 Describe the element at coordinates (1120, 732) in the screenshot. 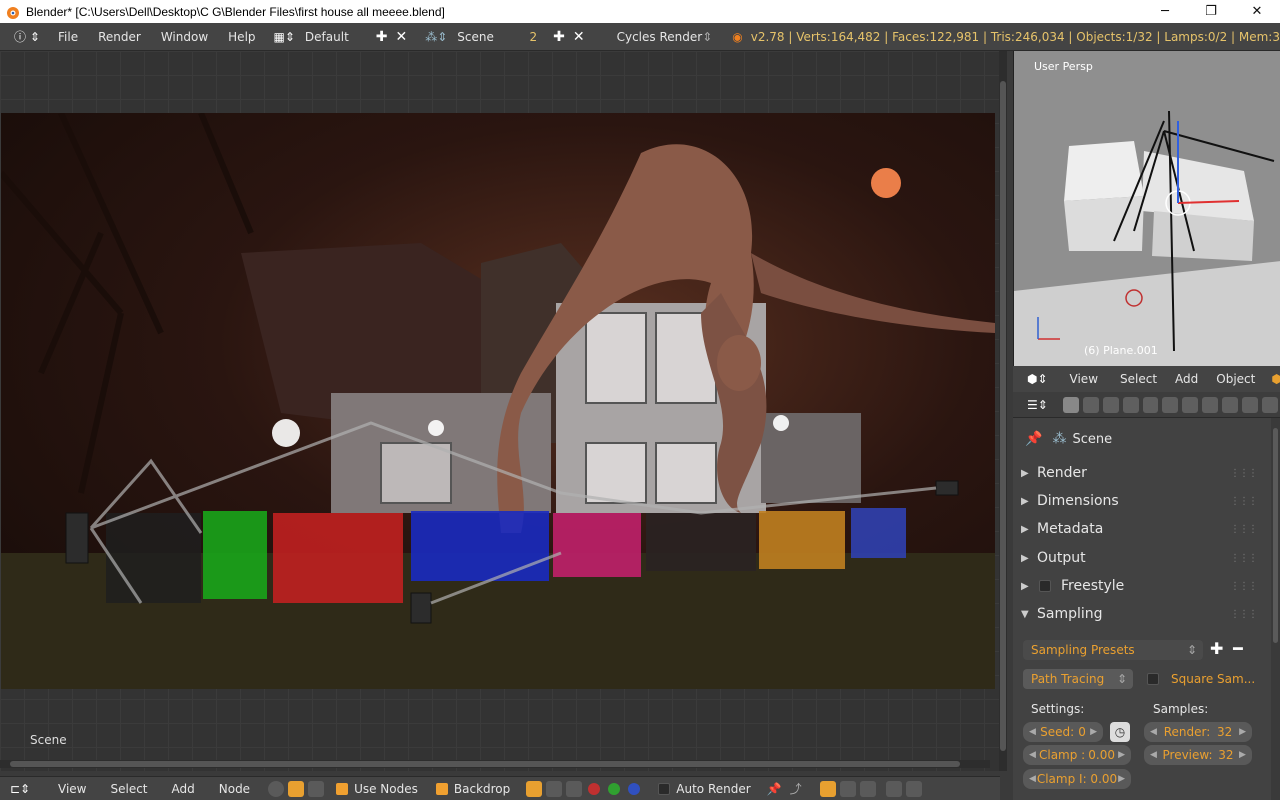

I see `animated-seed-clock-icon: ◷` at that location.